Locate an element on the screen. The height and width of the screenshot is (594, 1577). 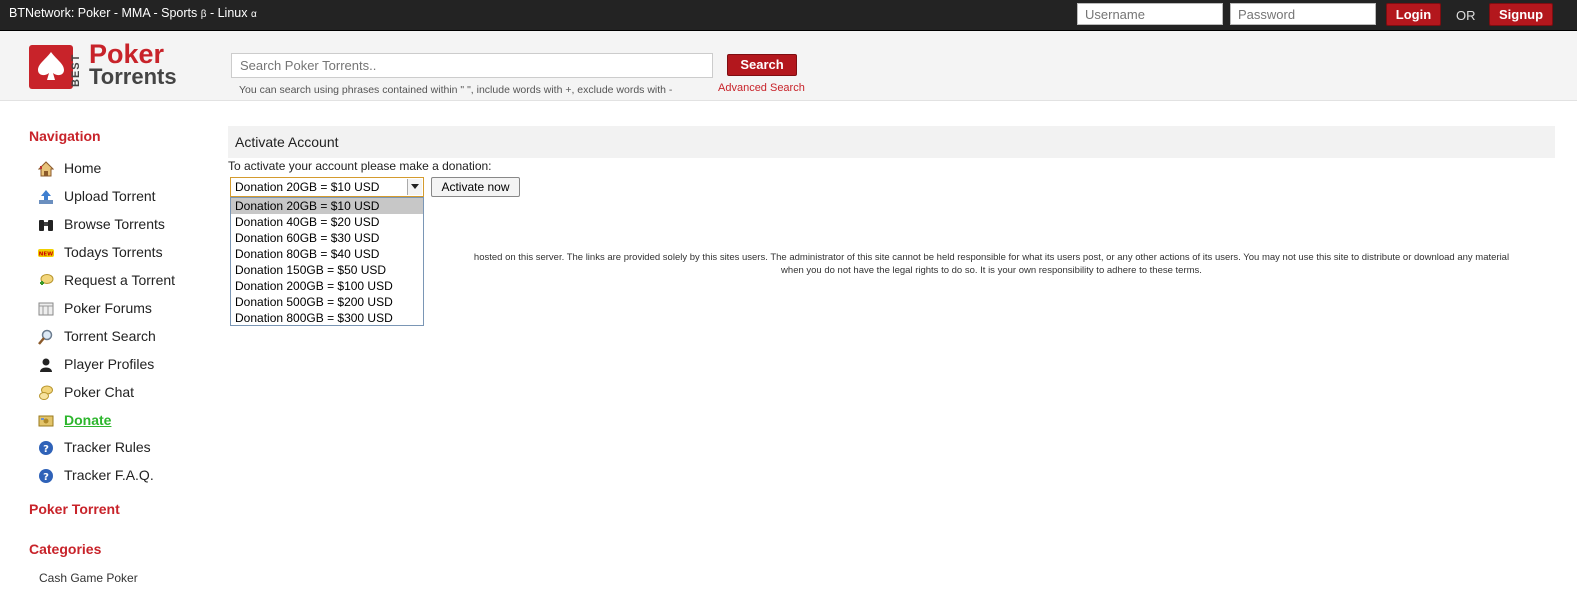
sidebar-item-label: Donate is located at coordinates (88, 420).